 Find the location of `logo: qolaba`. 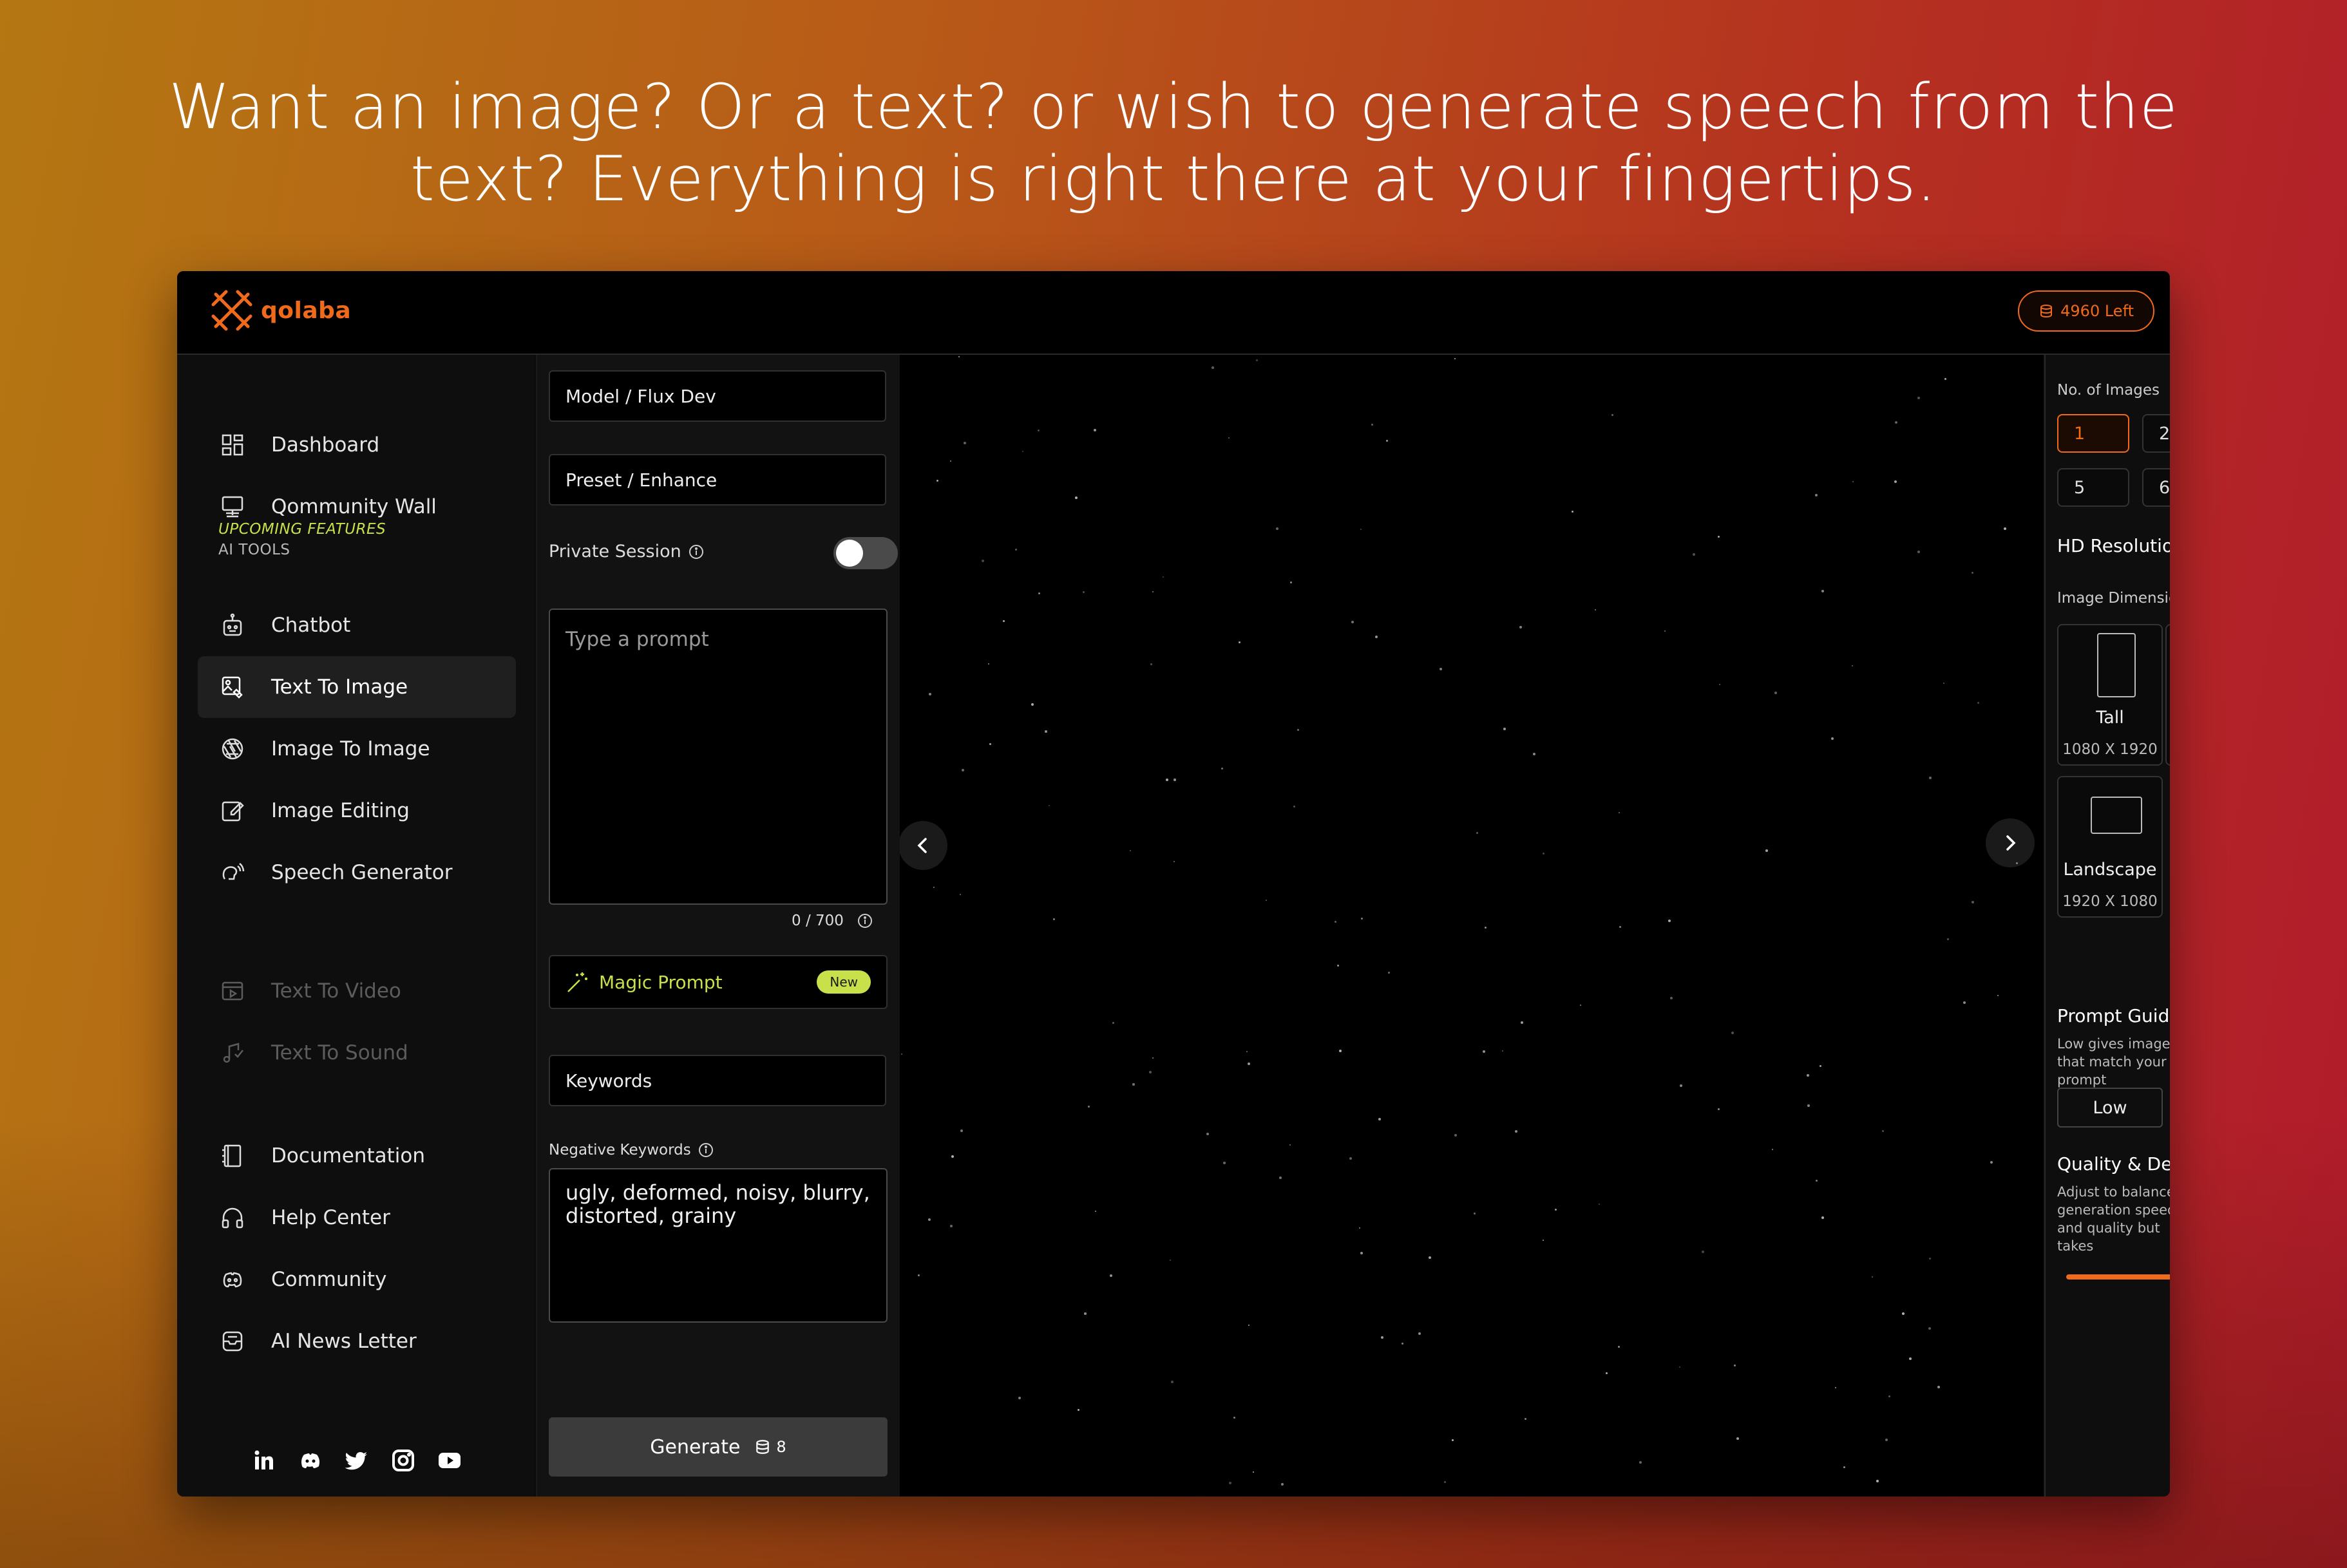

logo: qolaba is located at coordinates (281, 310).